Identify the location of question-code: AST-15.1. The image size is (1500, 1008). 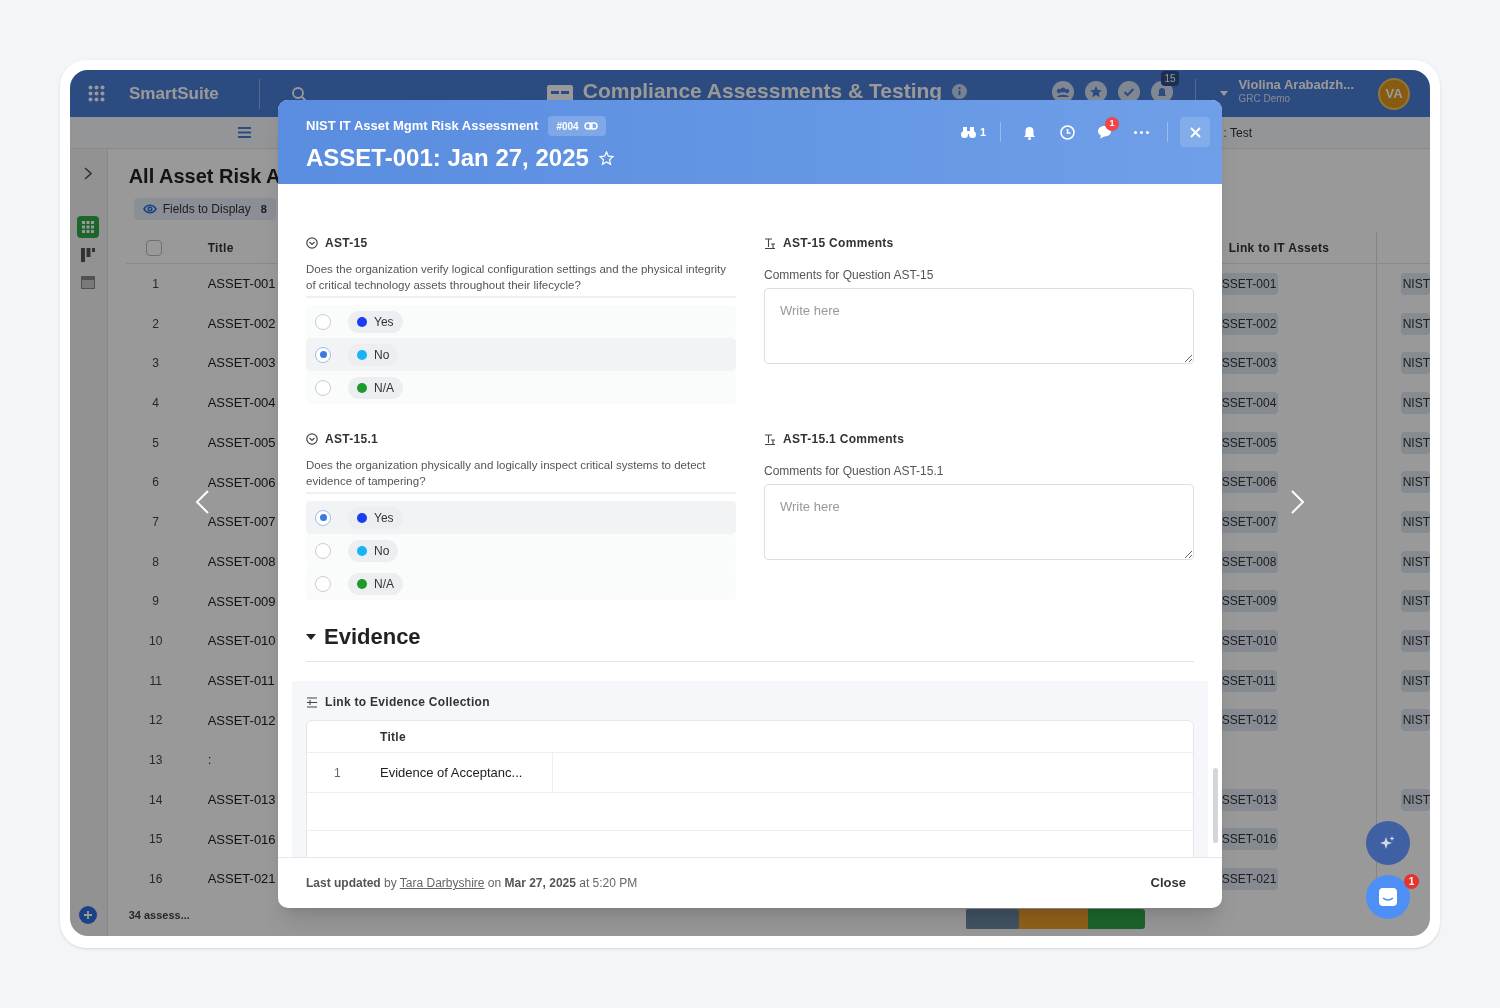
(352, 439).